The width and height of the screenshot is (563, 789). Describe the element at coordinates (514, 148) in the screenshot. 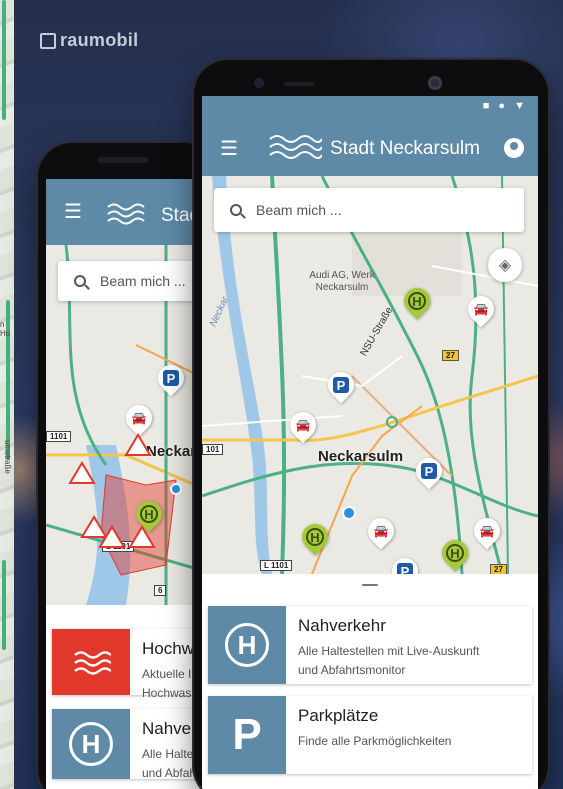

I see `account-icon` at that location.